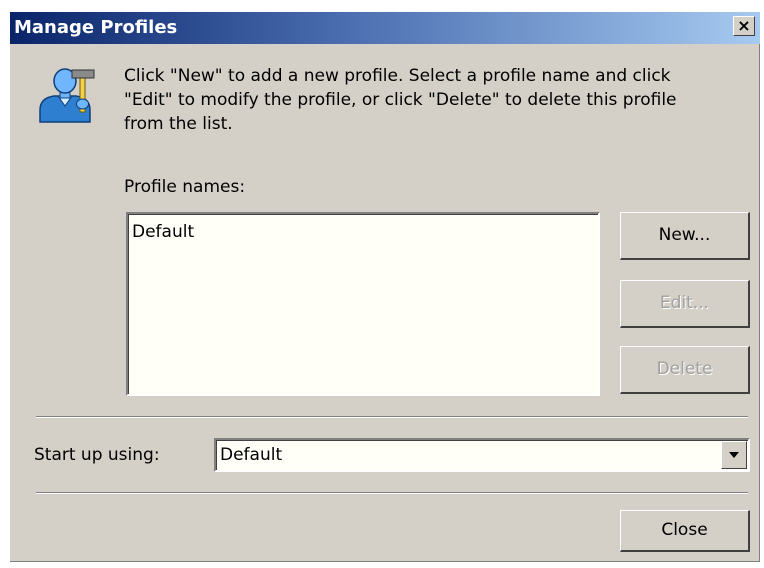  I want to click on startup-profile-select: Default, so click(482, 455).